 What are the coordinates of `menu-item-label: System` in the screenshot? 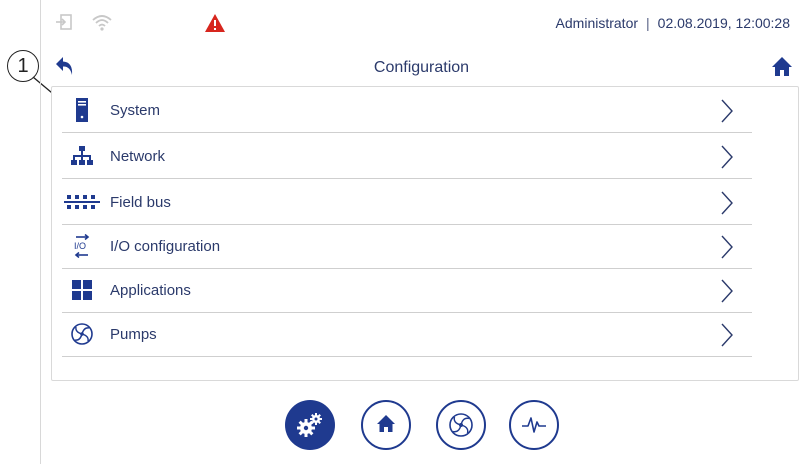 It's located at (135, 110).